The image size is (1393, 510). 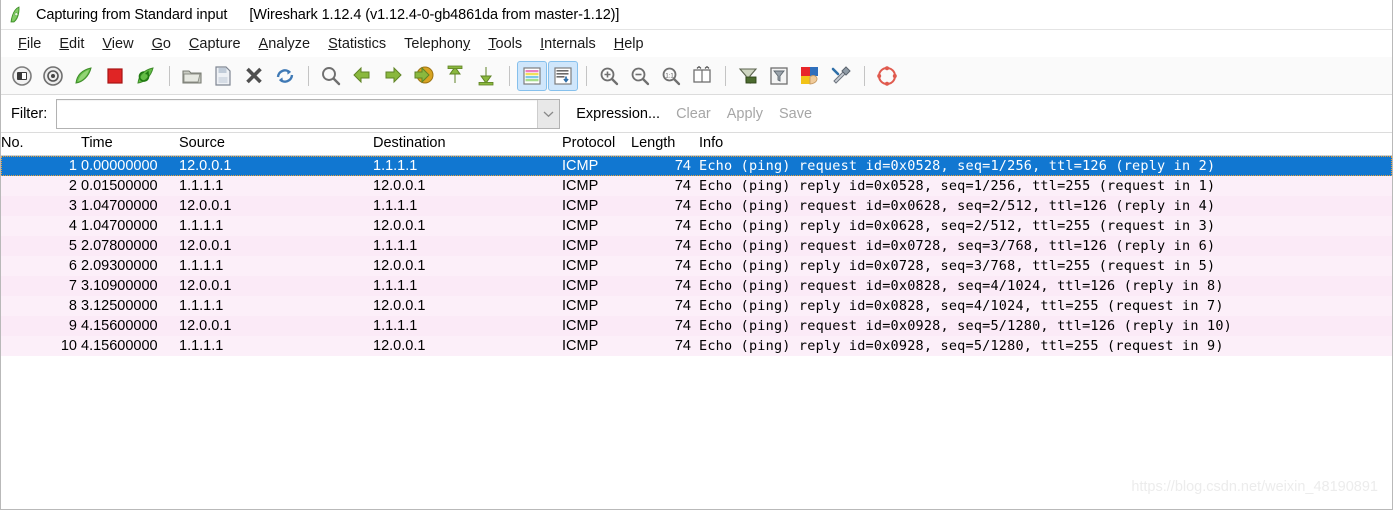 I want to click on cell-time: 4.15600000, so click(x=119, y=346).